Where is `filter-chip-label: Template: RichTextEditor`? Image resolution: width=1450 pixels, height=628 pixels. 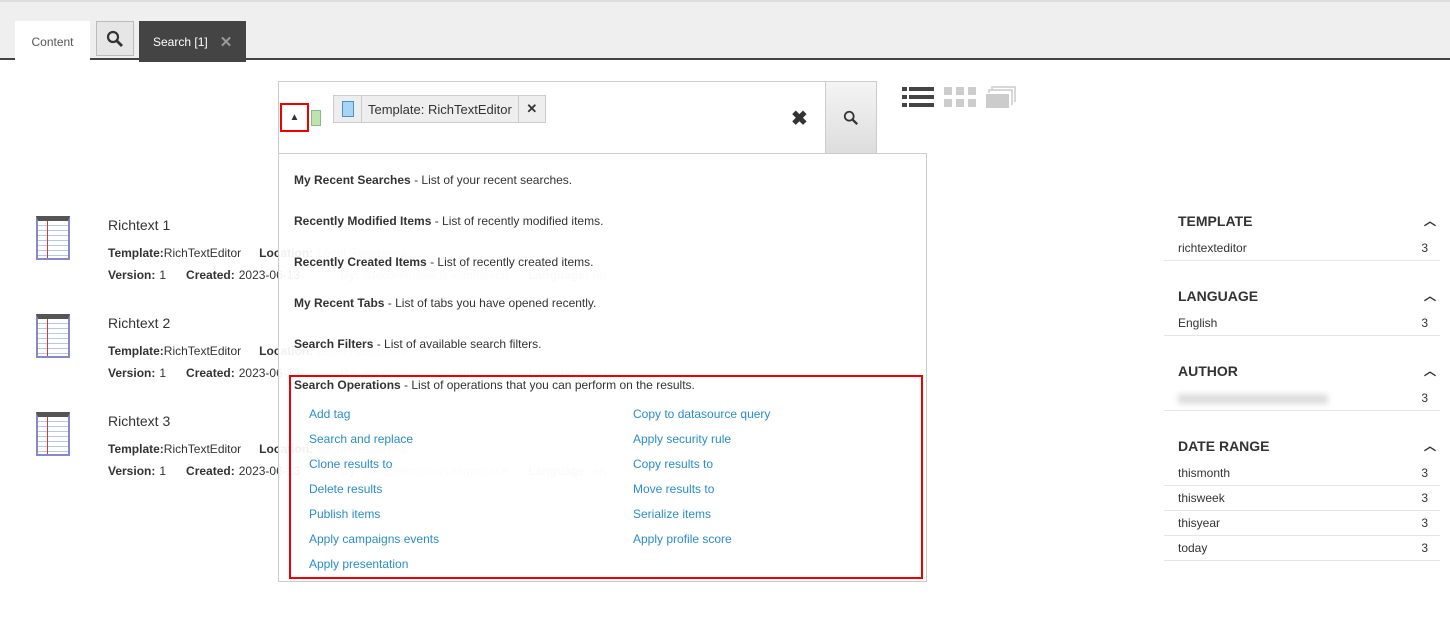
filter-chip-label: Template: RichTextEditor is located at coordinates (440, 109).